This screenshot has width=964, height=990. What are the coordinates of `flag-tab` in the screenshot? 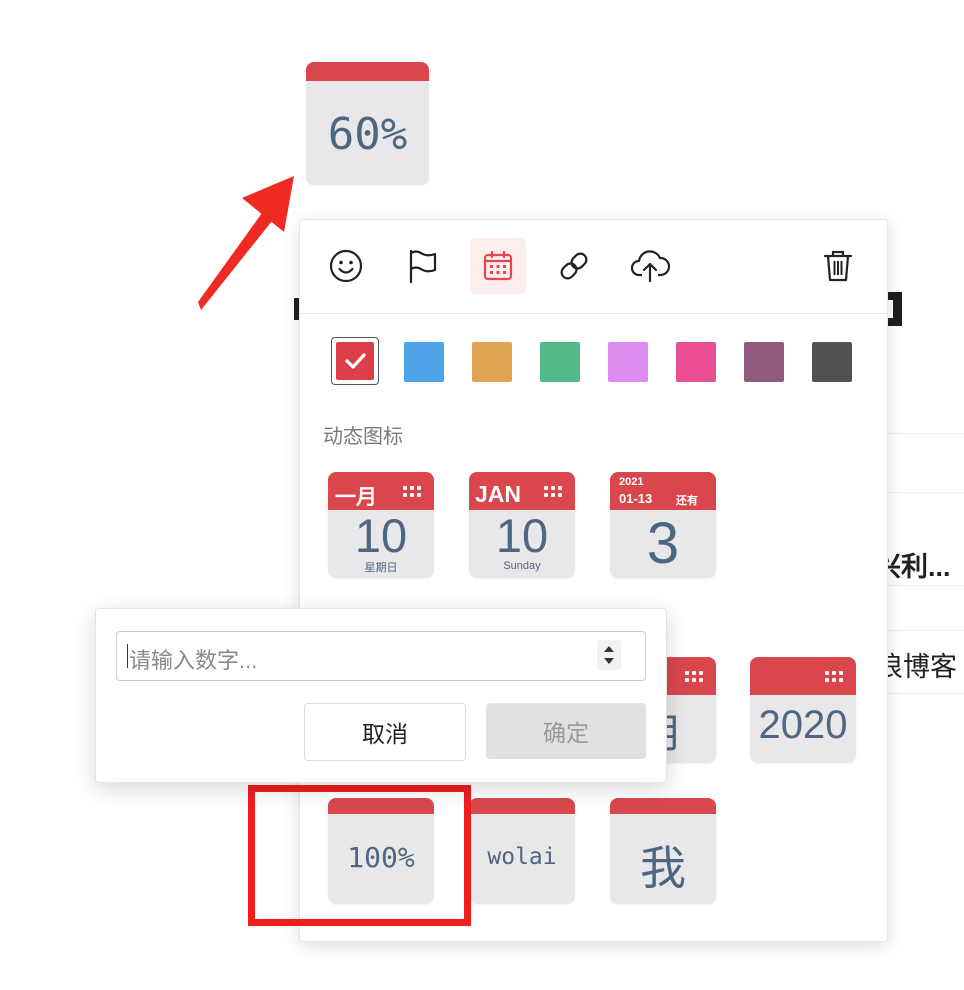 It's located at (422, 266).